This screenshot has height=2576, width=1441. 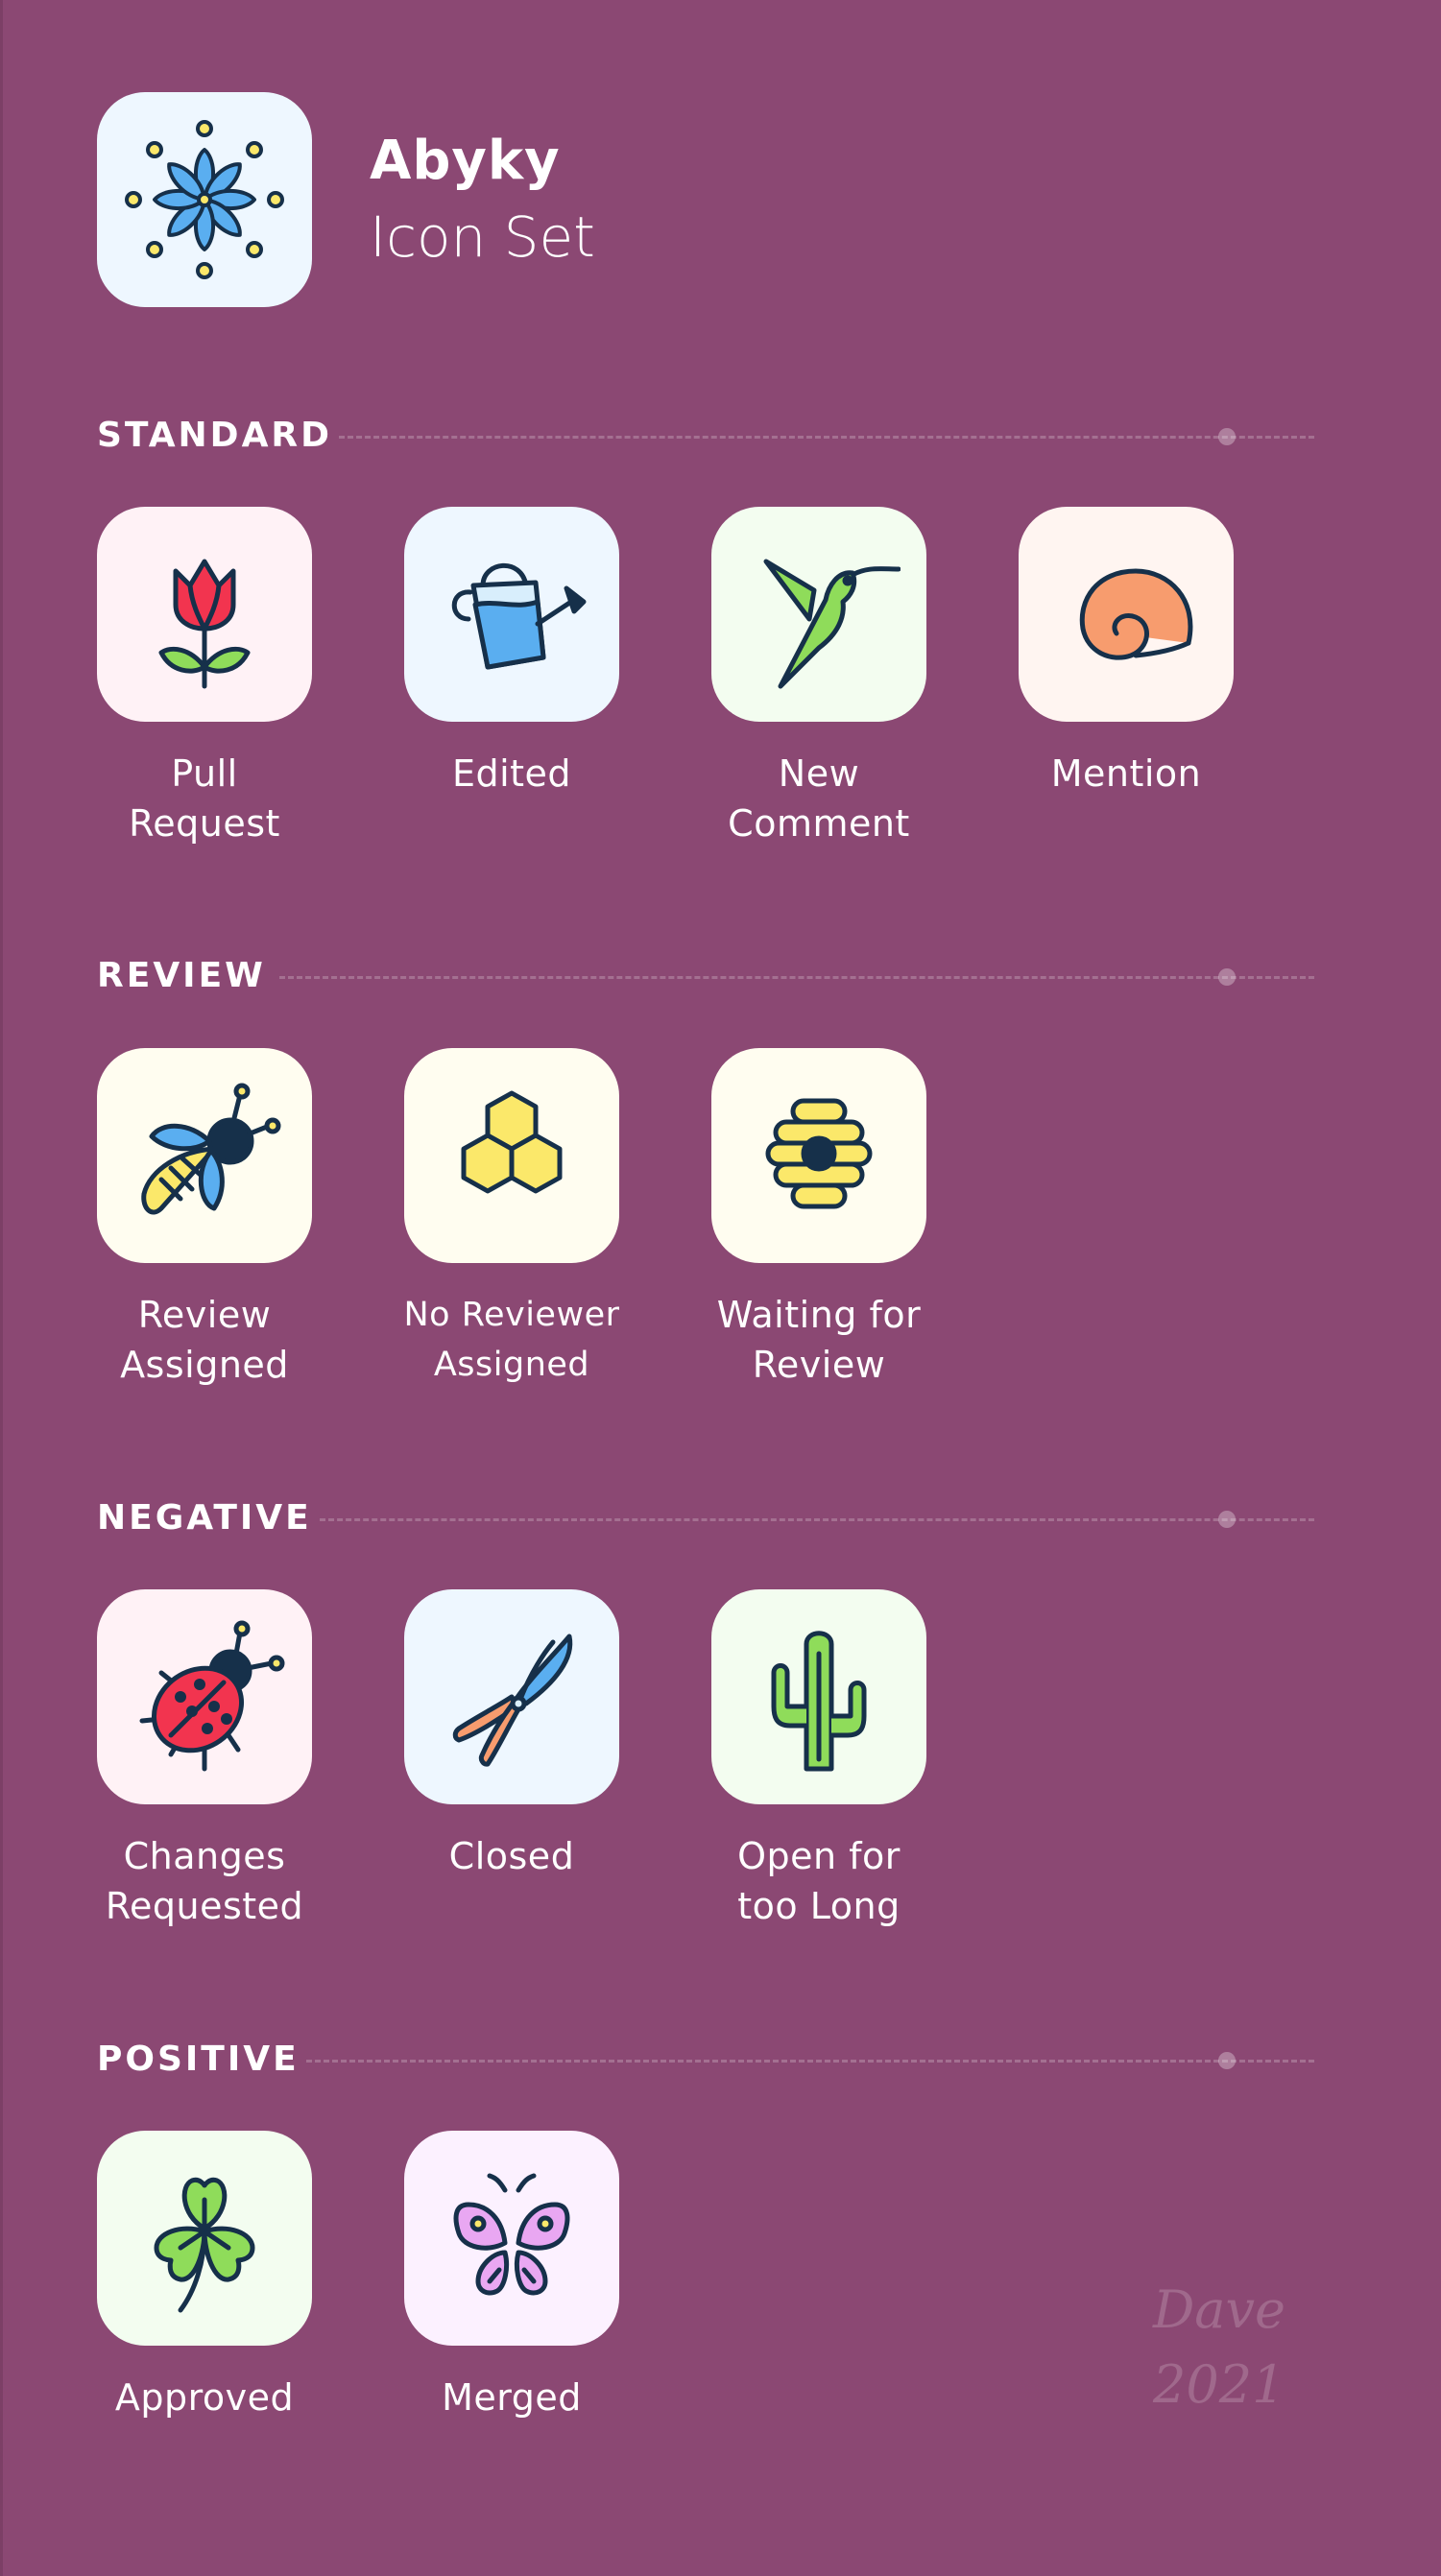 I want to click on section-header-positive: POSITIVE, so click(x=769, y=2059).